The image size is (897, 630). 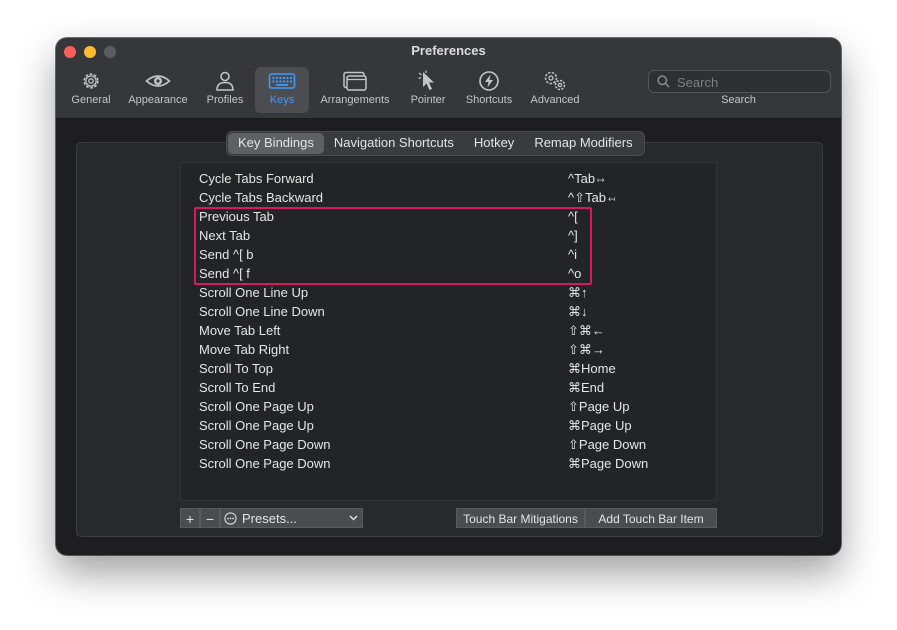 I want to click on binding-key: ⌘↓, so click(x=578, y=311).